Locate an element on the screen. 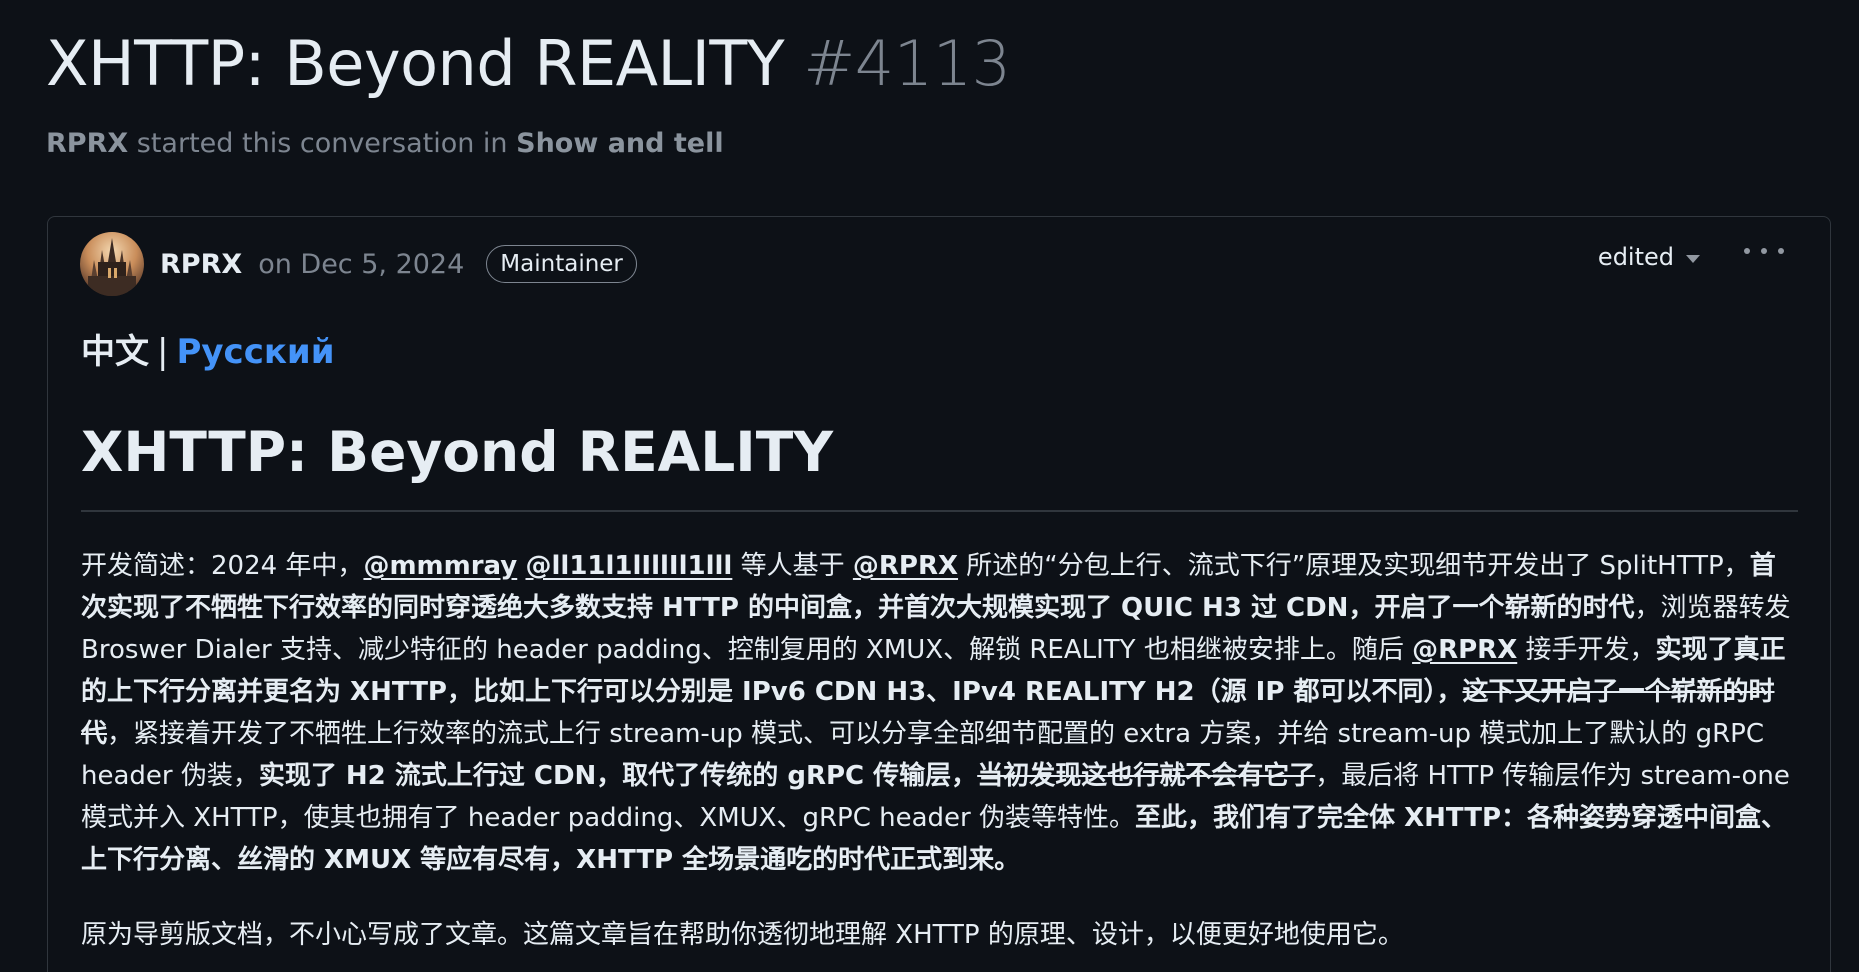 Image resolution: width=1859 pixels, height=972 pixels. edited-label: edited is located at coordinates (1635, 257).